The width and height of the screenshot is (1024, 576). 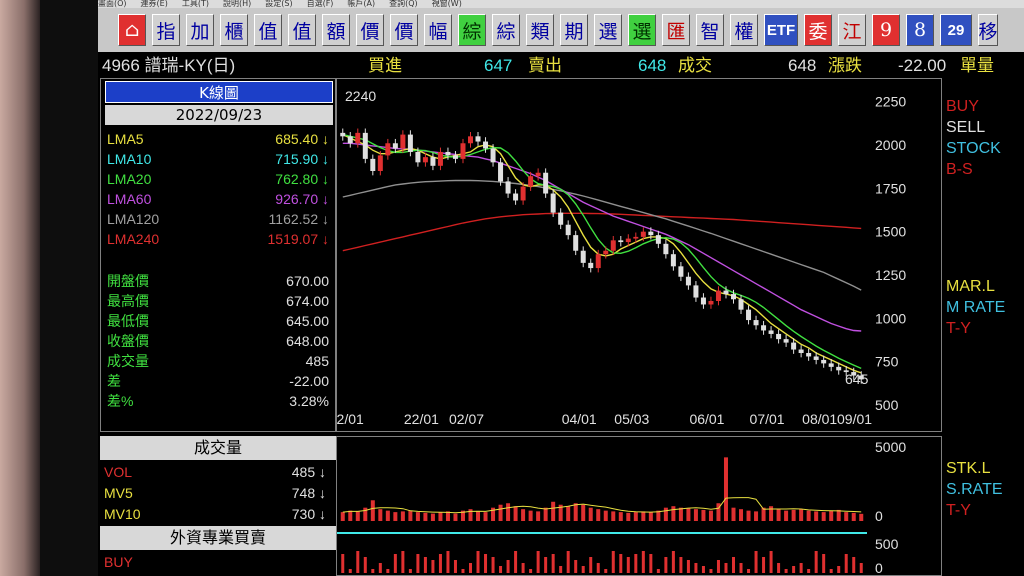 I want to click on order-button: 委, so click(x=818, y=30).